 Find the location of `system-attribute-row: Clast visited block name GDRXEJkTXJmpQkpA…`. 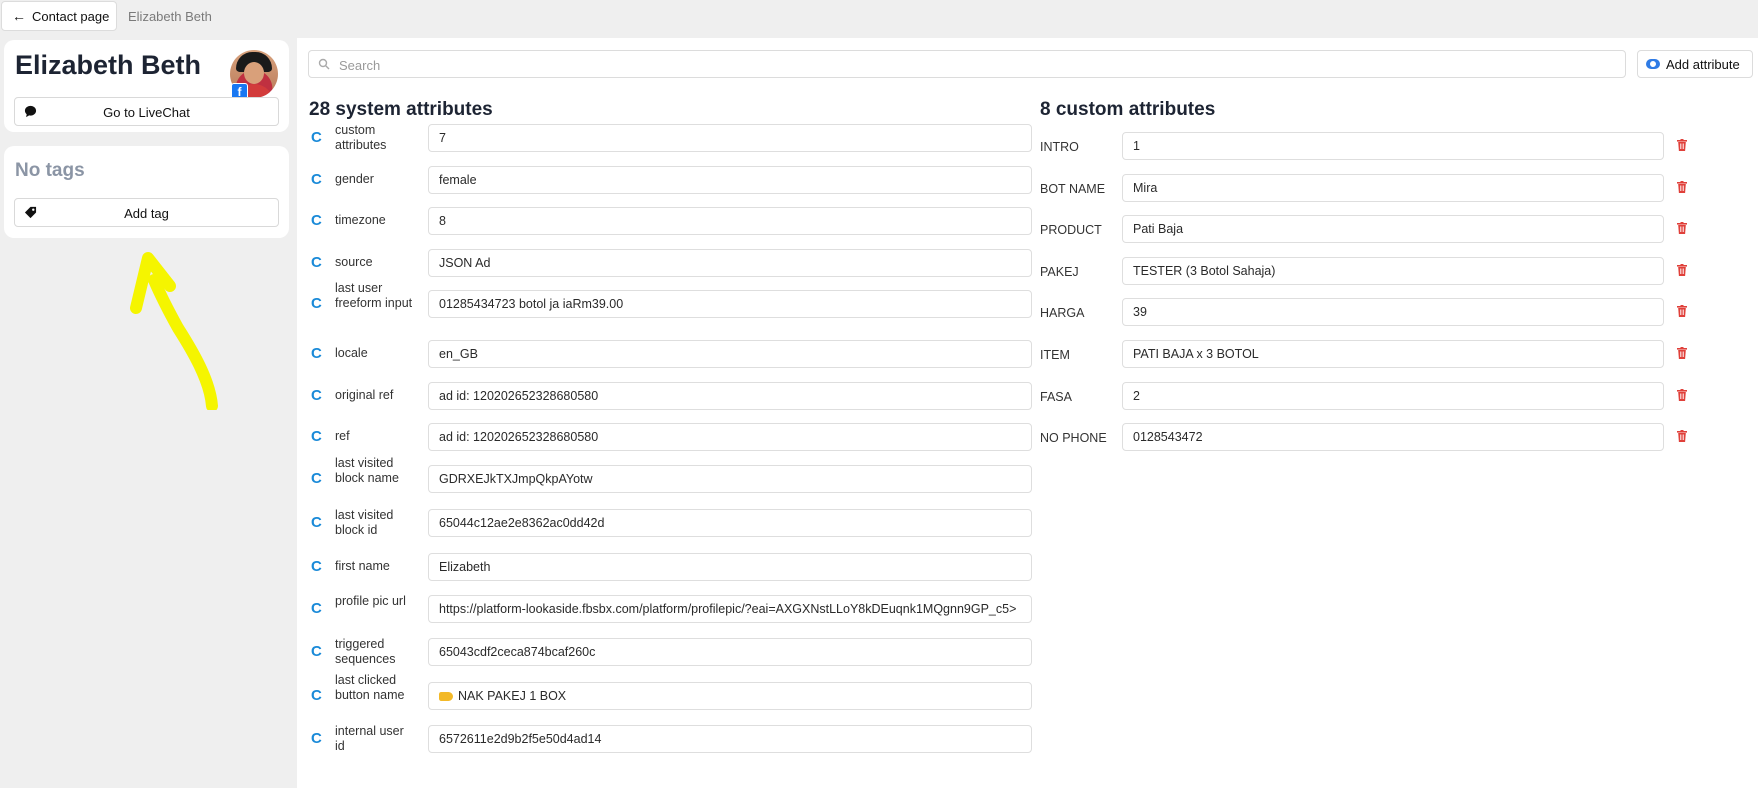

system-attribute-row: Clast visited block name GDRXEJkTXJmpQkpA… is located at coordinates (670, 477).